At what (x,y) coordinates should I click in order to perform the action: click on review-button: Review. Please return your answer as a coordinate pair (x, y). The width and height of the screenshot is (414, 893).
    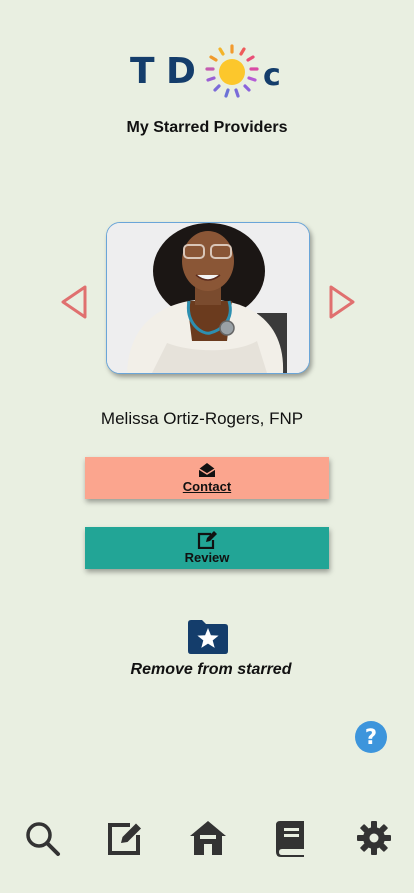
    Looking at the image, I should click on (207, 548).